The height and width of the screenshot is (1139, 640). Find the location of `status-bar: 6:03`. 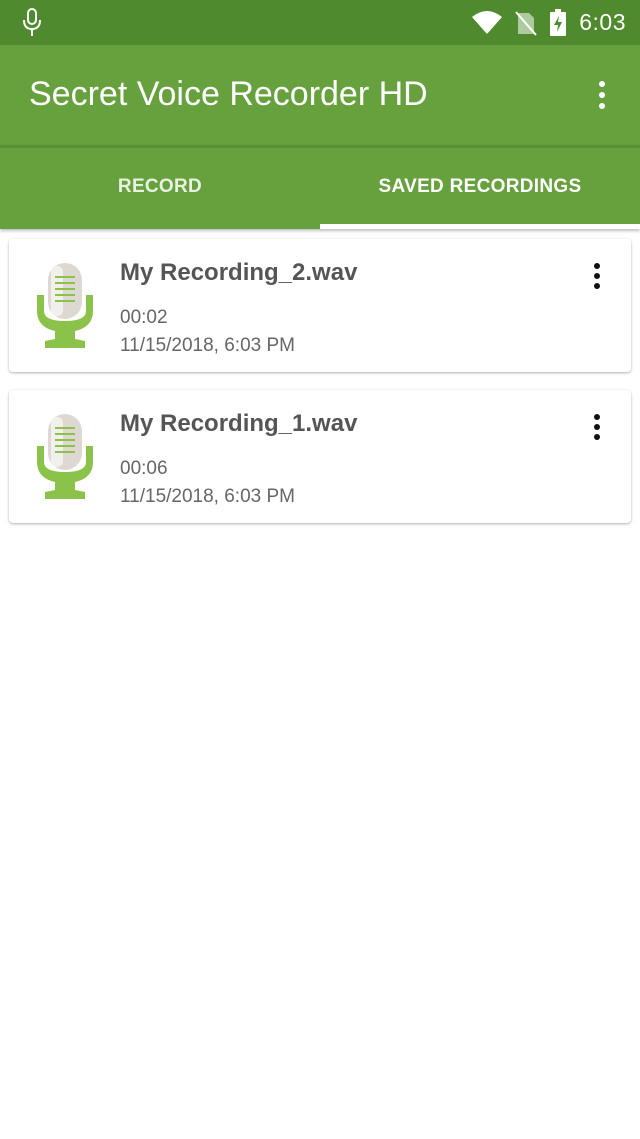

status-bar: 6:03 is located at coordinates (320, 22).